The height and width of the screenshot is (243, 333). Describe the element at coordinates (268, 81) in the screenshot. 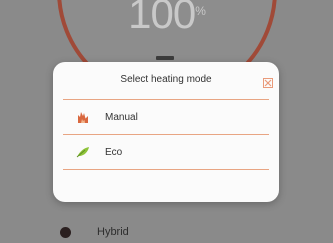

I see `close-icon` at that location.